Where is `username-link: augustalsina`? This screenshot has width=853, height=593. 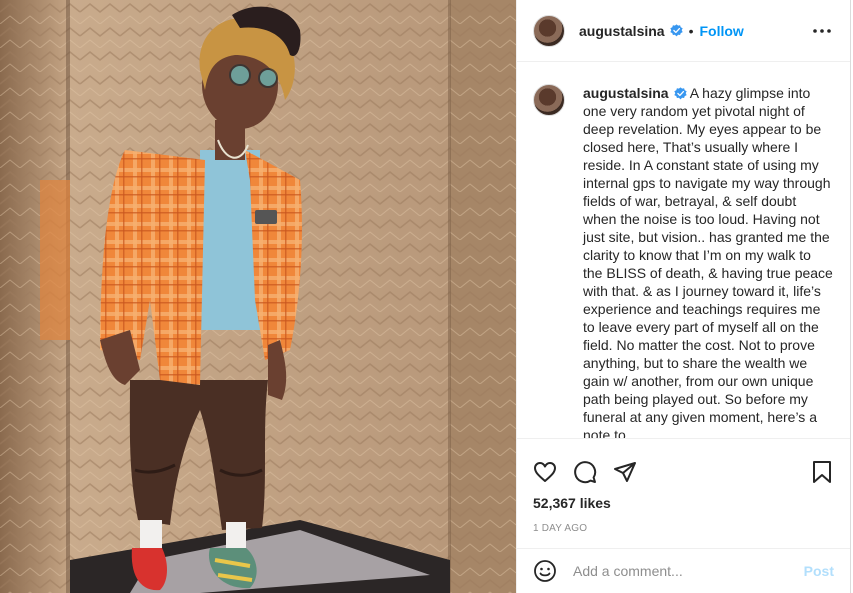
username-link: augustalsina is located at coordinates (622, 31).